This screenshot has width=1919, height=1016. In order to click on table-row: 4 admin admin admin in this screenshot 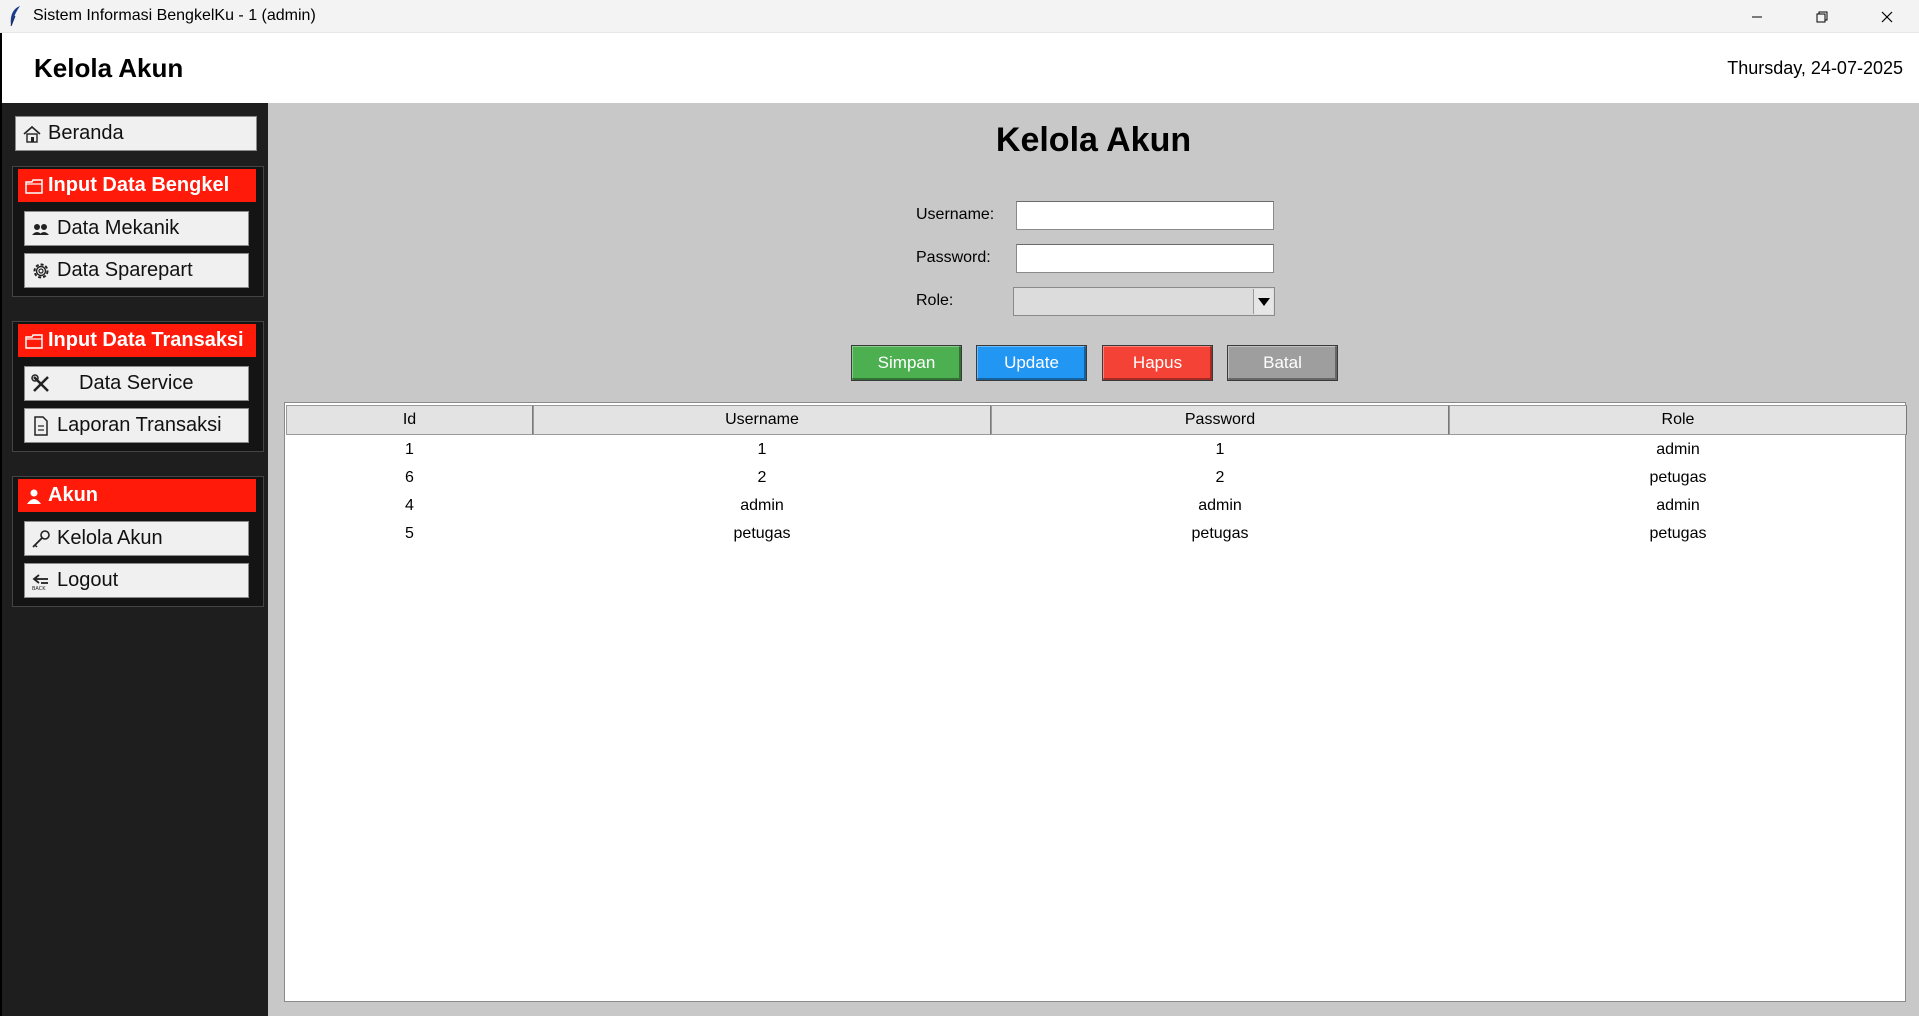, I will do `click(1096, 506)`.